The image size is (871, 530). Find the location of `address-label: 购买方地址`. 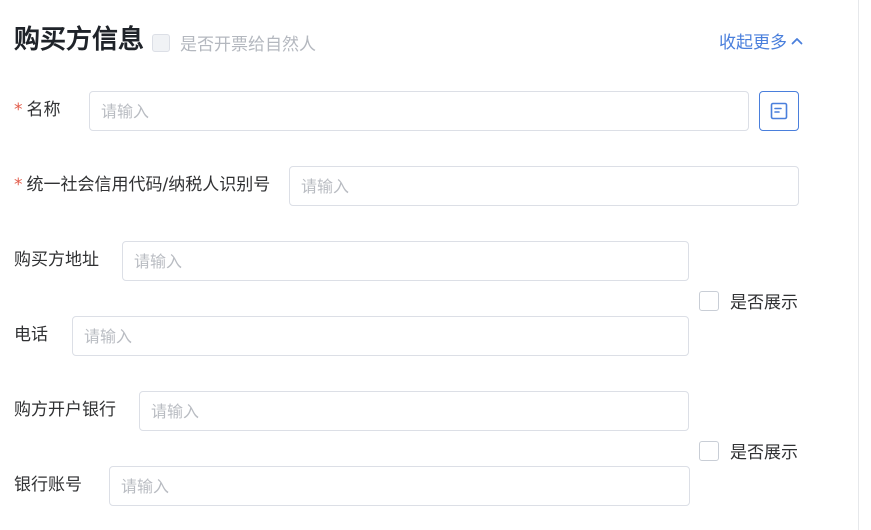

address-label: 购买方地址 is located at coordinates (56, 260).